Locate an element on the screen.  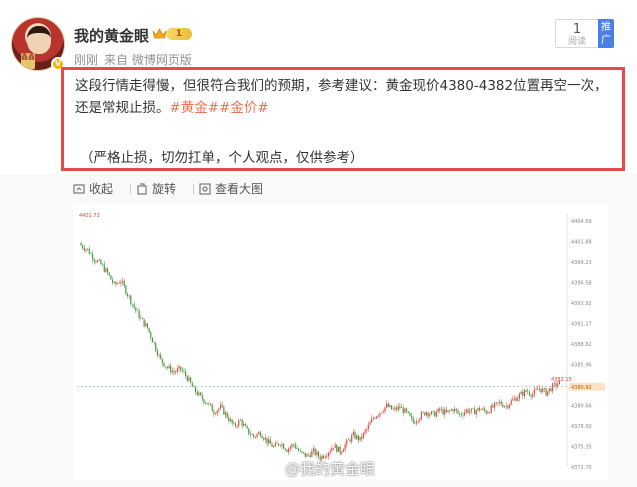
hashtag-gold: #黄金# is located at coordinates (195, 108).